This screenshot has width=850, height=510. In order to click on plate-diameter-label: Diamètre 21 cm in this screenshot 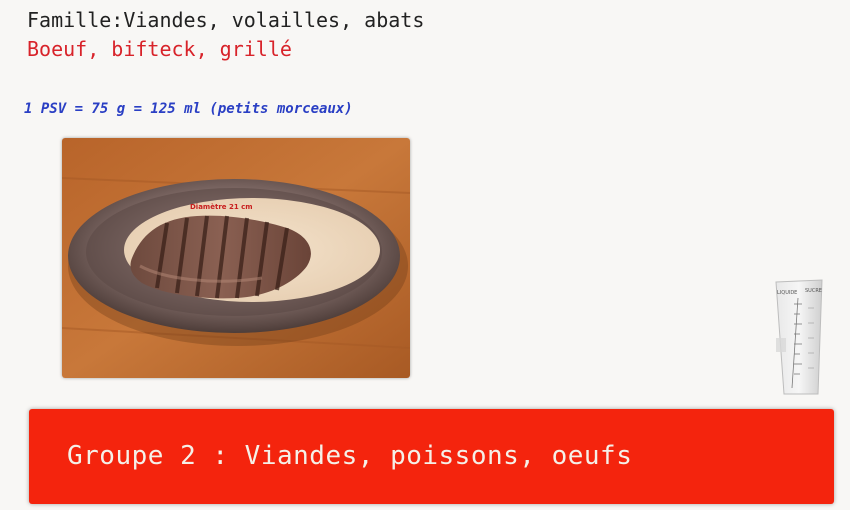, I will do `click(221, 207)`.